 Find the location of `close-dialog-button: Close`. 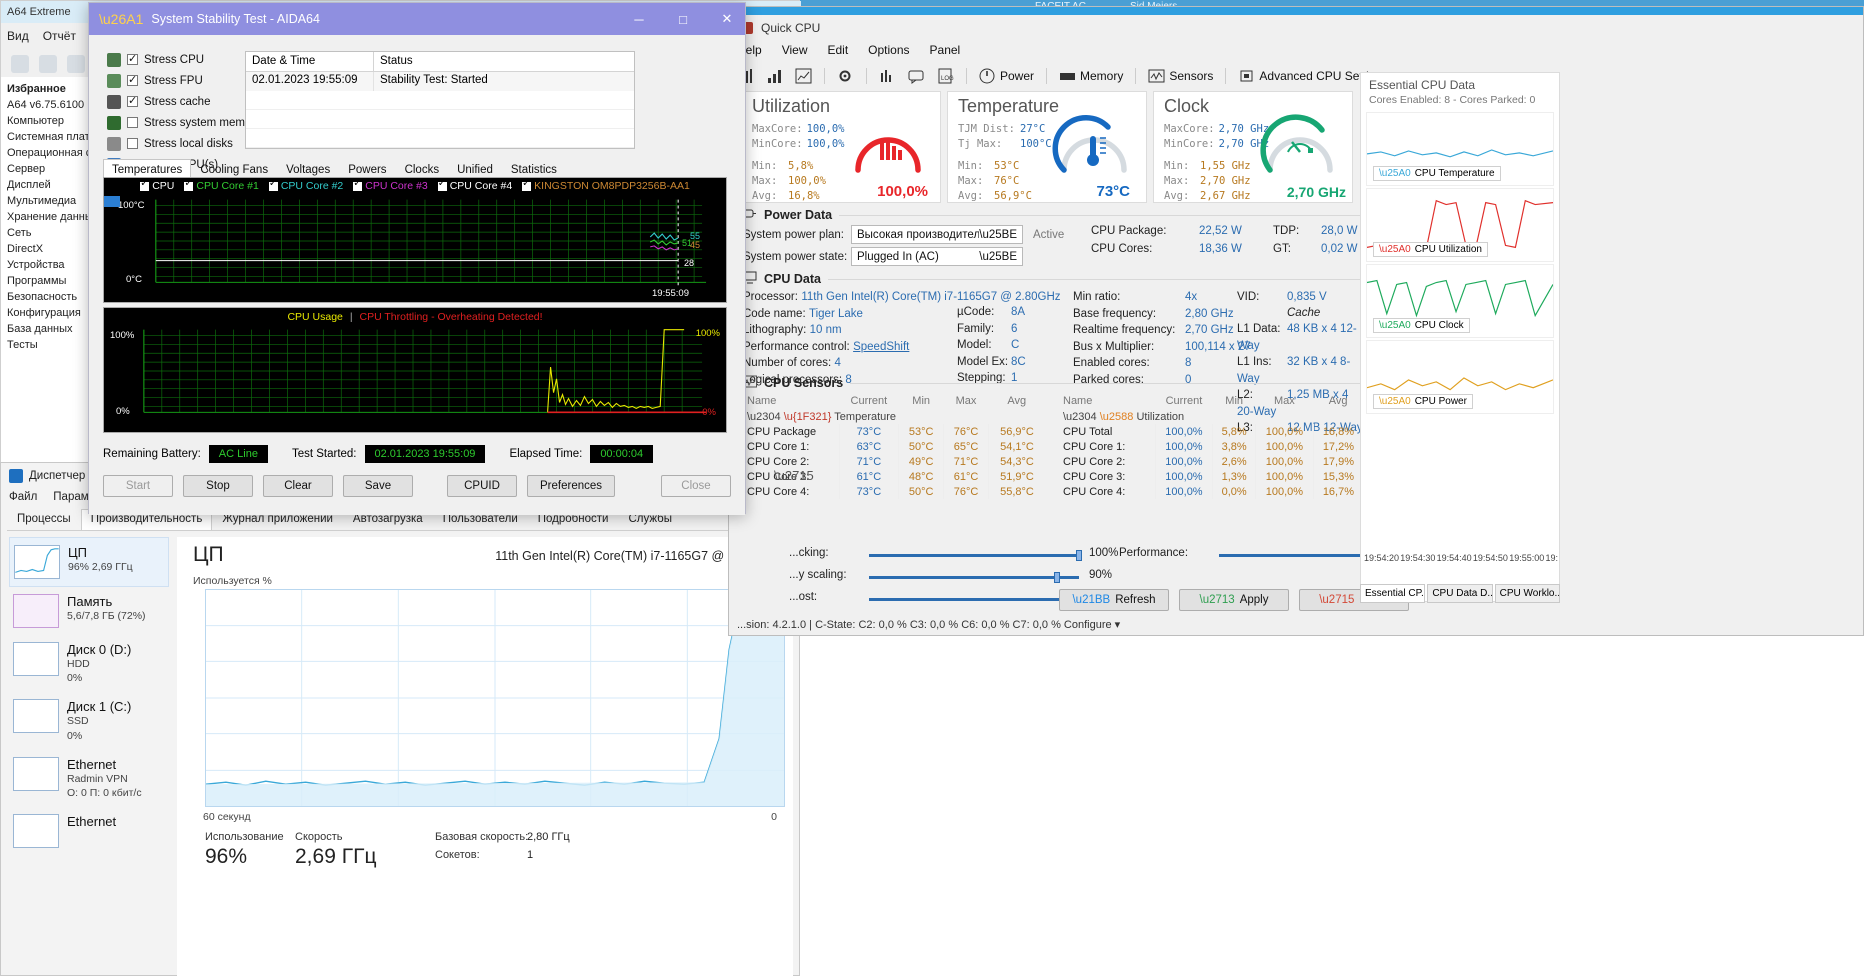

close-dialog-button: Close is located at coordinates (696, 486).